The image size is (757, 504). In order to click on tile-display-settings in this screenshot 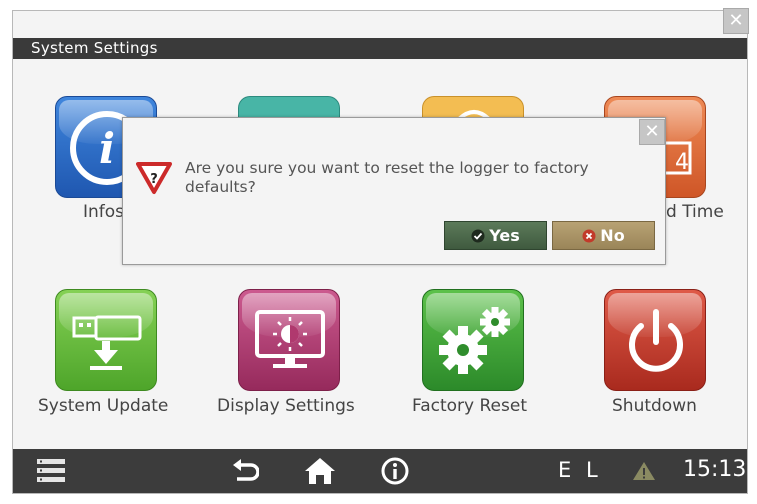, I will do `click(289, 340)`.